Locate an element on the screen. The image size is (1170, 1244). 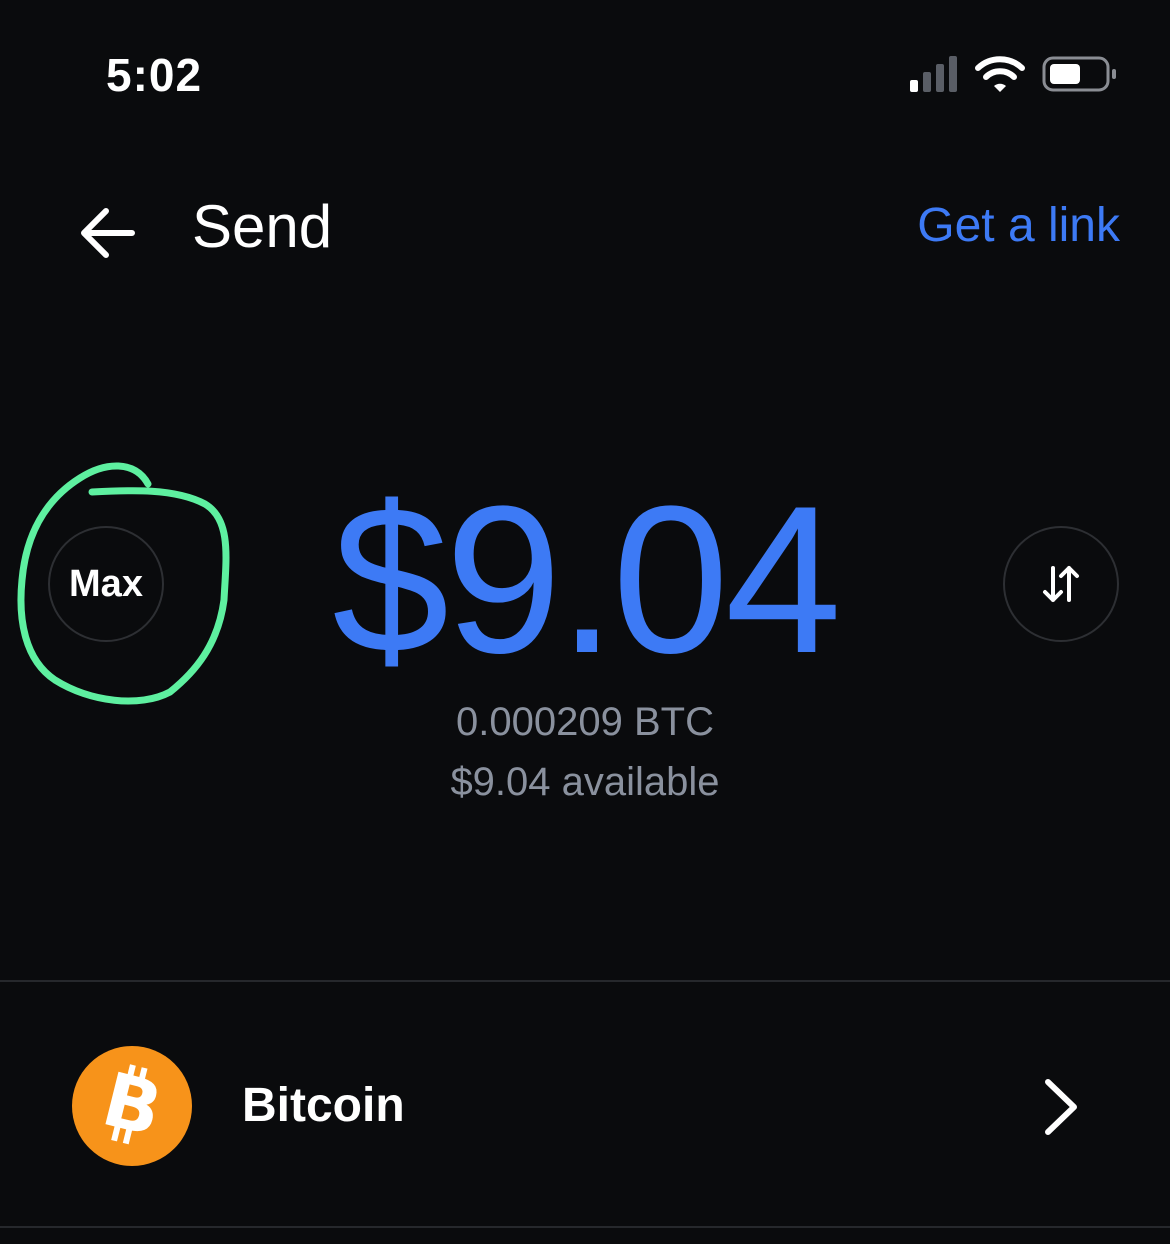
crypto-amount: 0.000209 BTC is located at coordinates (585, 722).